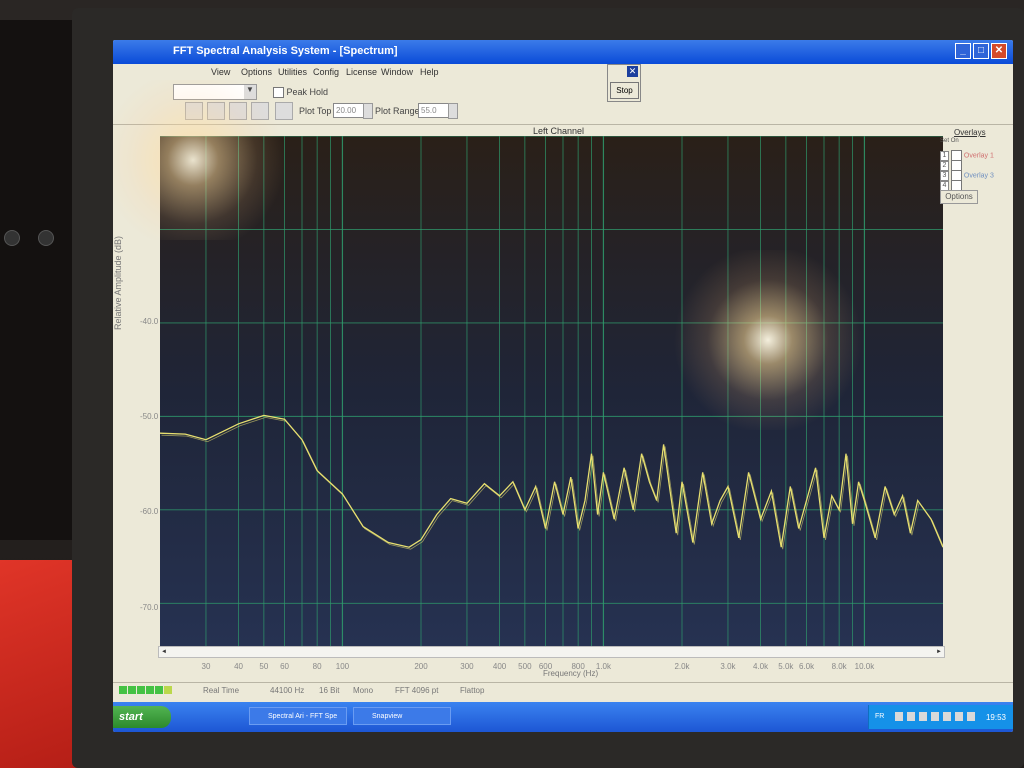  What do you see at coordinates (149, 416) in the screenshot?
I see `y-tick-label: -50.0` at bounding box center [149, 416].